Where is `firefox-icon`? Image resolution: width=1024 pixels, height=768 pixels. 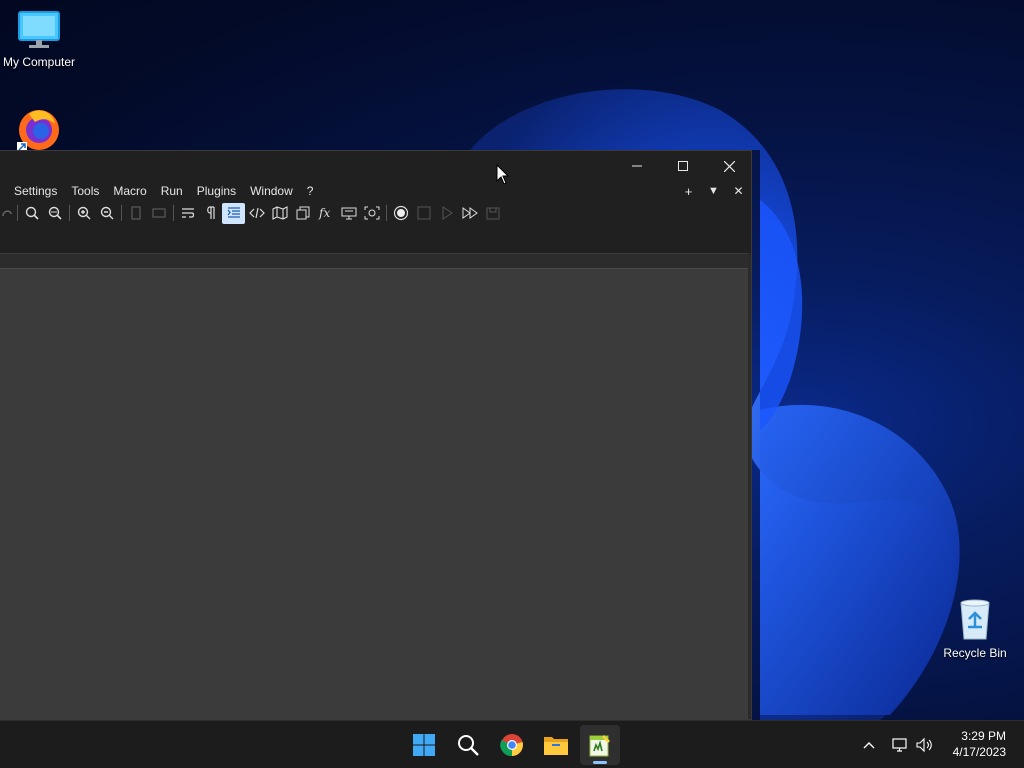
firefox-icon is located at coordinates (38, 131).